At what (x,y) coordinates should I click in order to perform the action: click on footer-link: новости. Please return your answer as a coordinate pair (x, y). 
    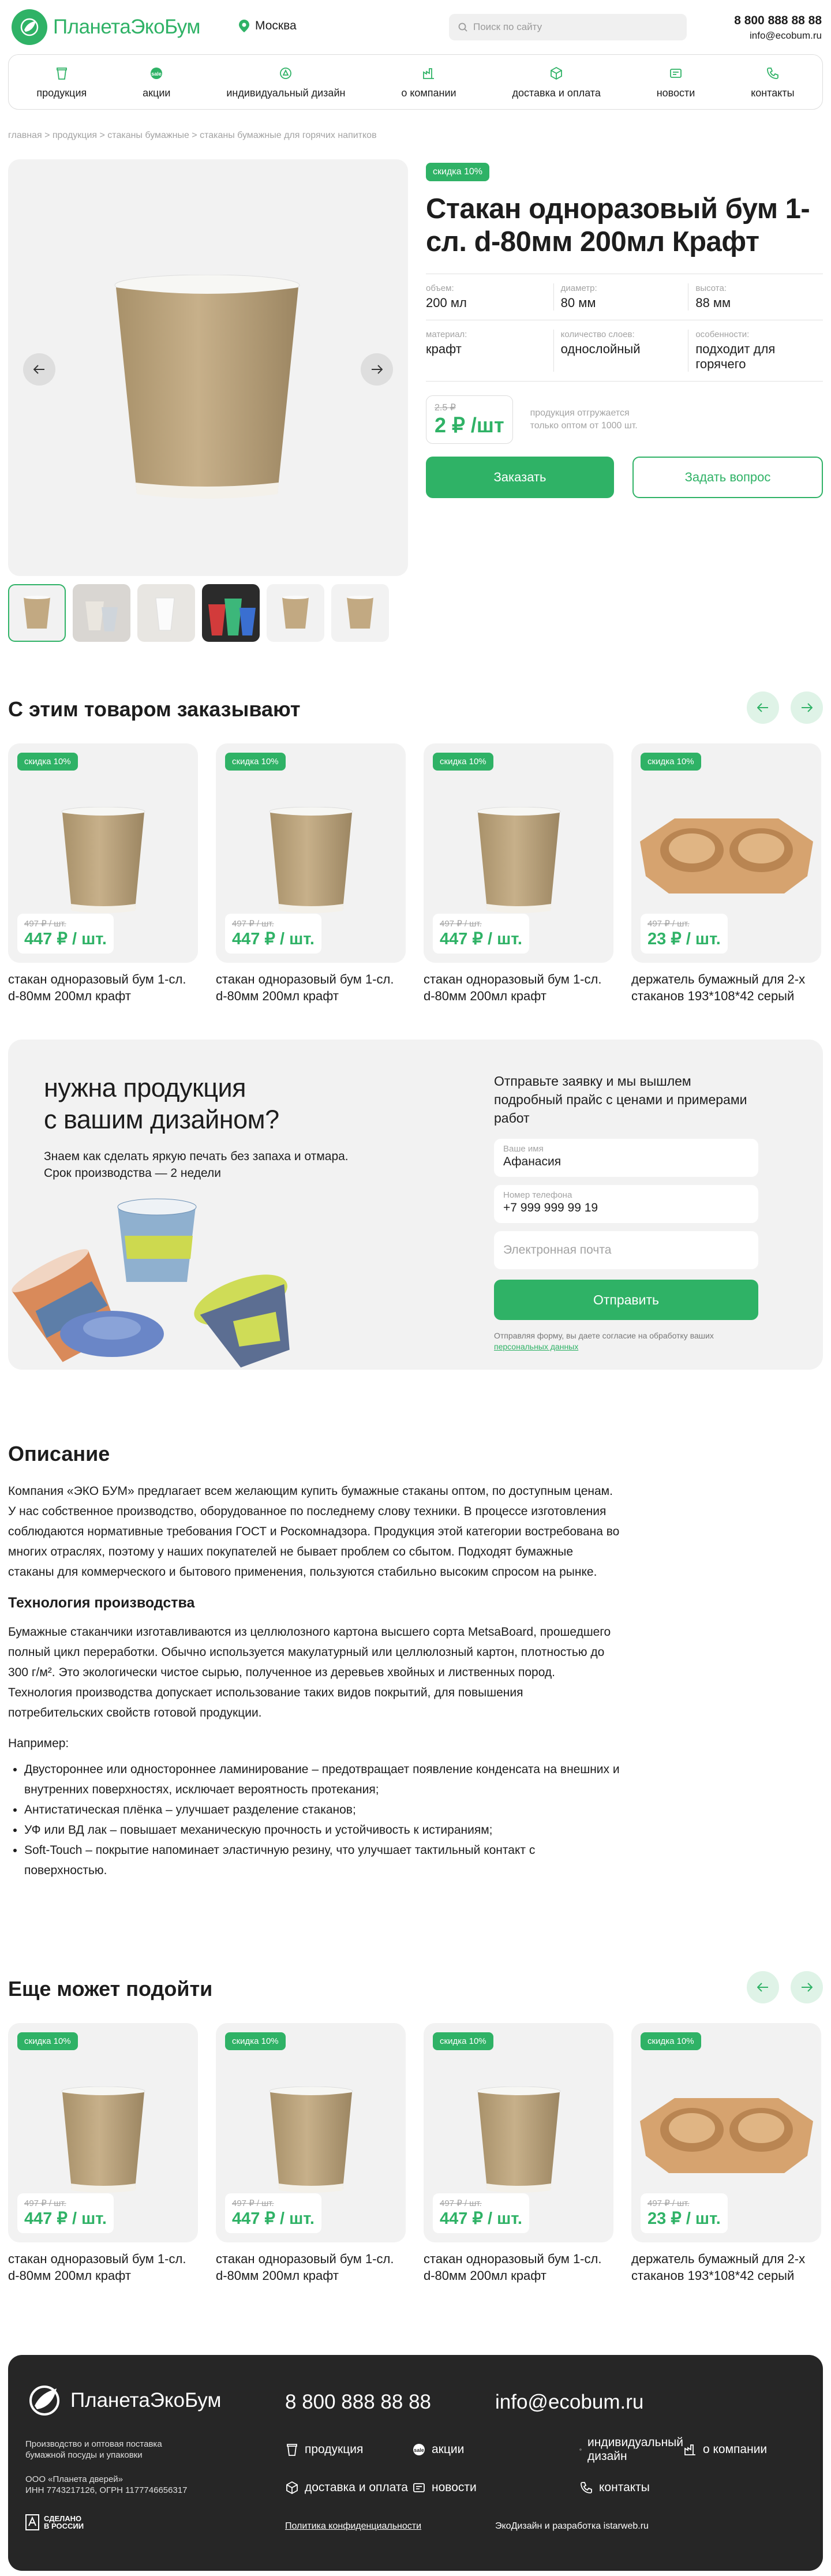
    Looking at the image, I should click on (495, 2488).